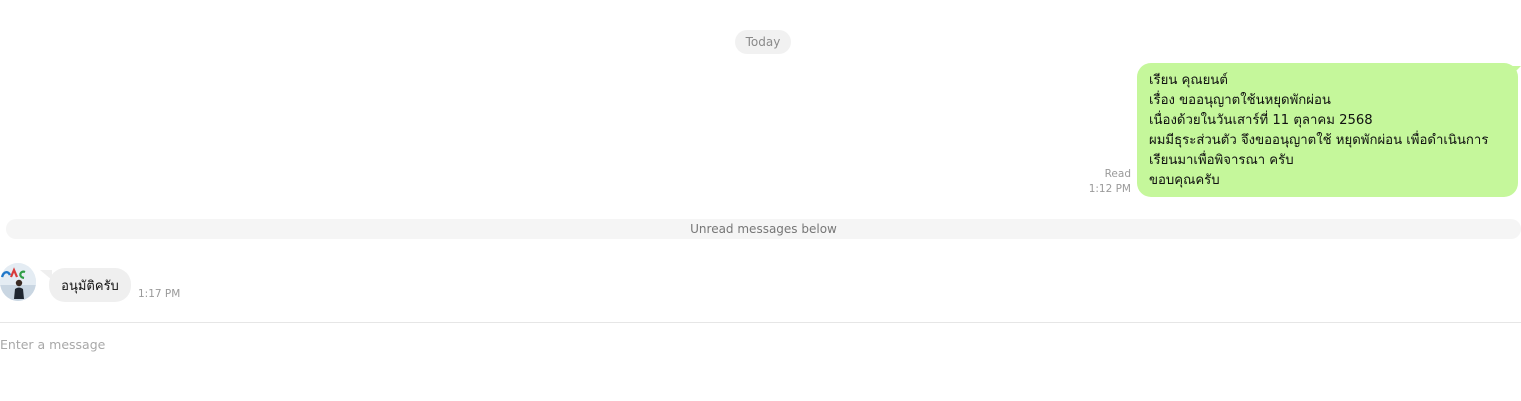  I want to click on incoming-message-bubble: อนุมัติครับ, so click(90, 285).